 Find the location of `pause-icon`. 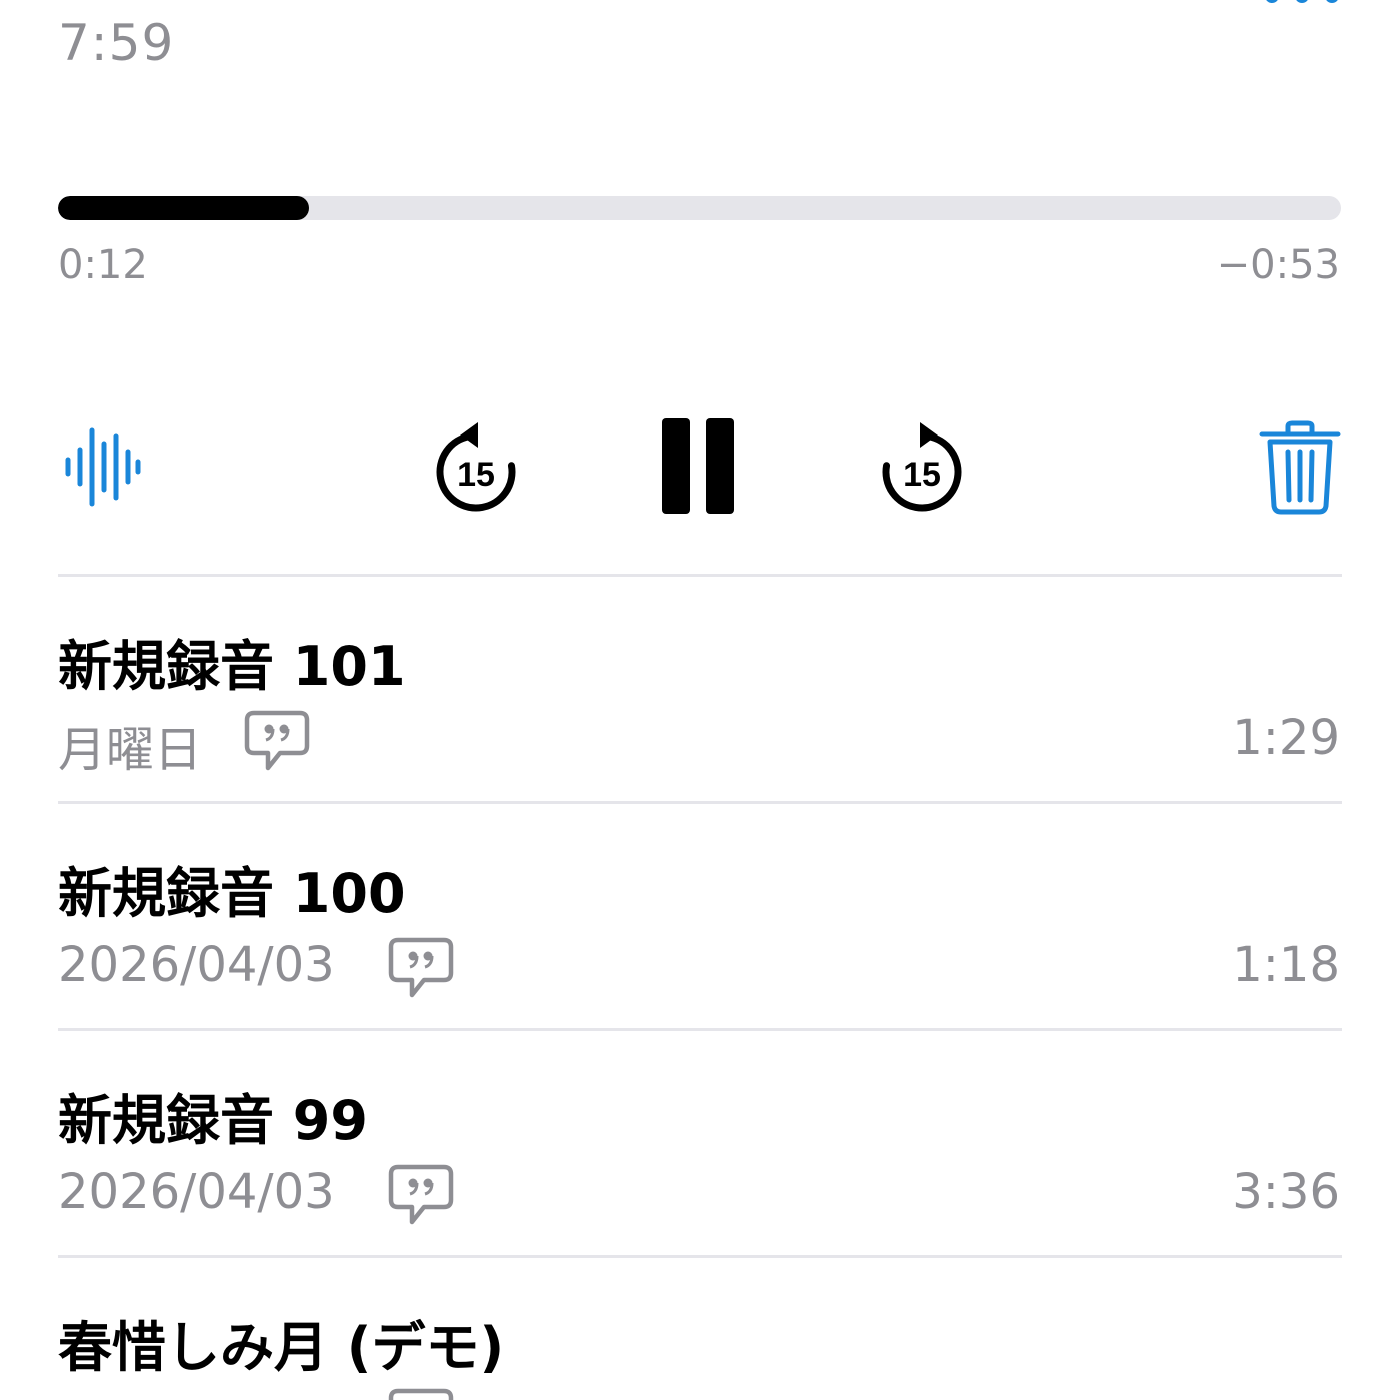

pause-icon is located at coordinates (698, 466).